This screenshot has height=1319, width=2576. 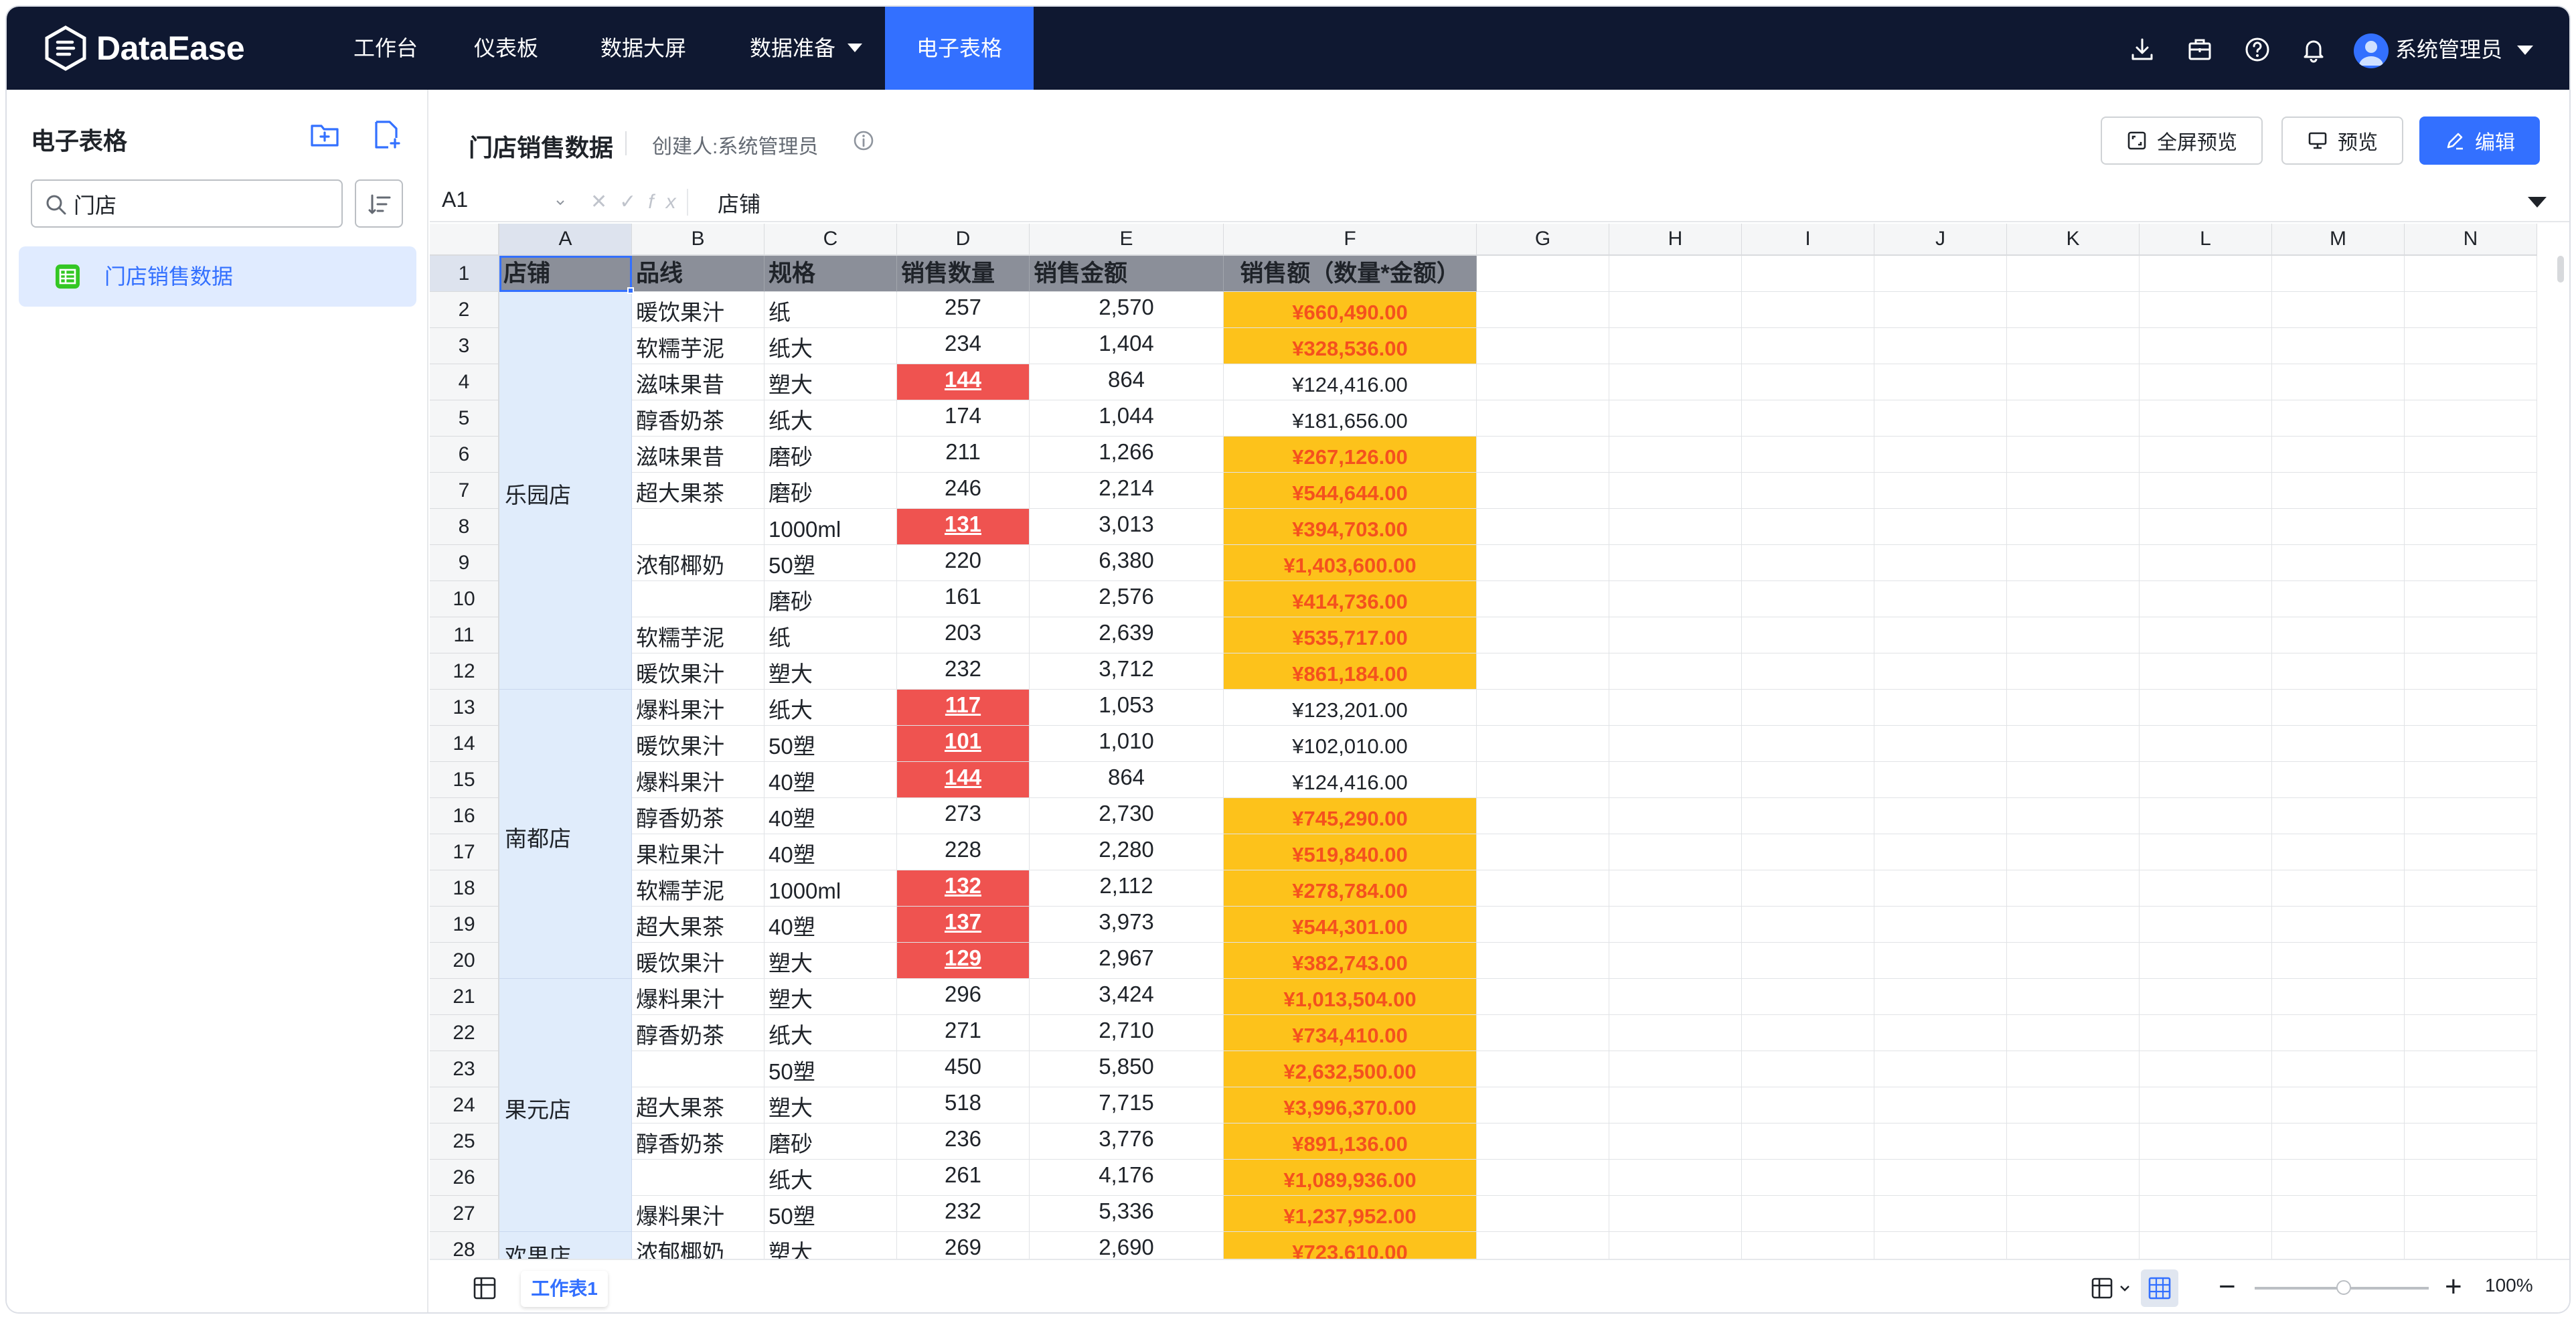 I want to click on row-header: 26, so click(x=465, y=1178).